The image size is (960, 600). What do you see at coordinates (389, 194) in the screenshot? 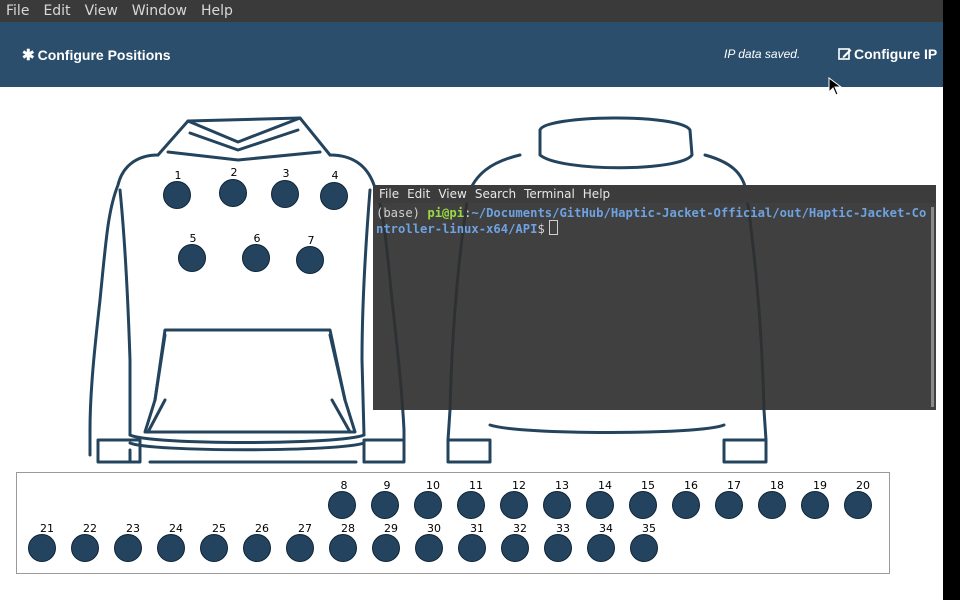
I see `terminal-menu-file: File` at bounding box center [389, 194].